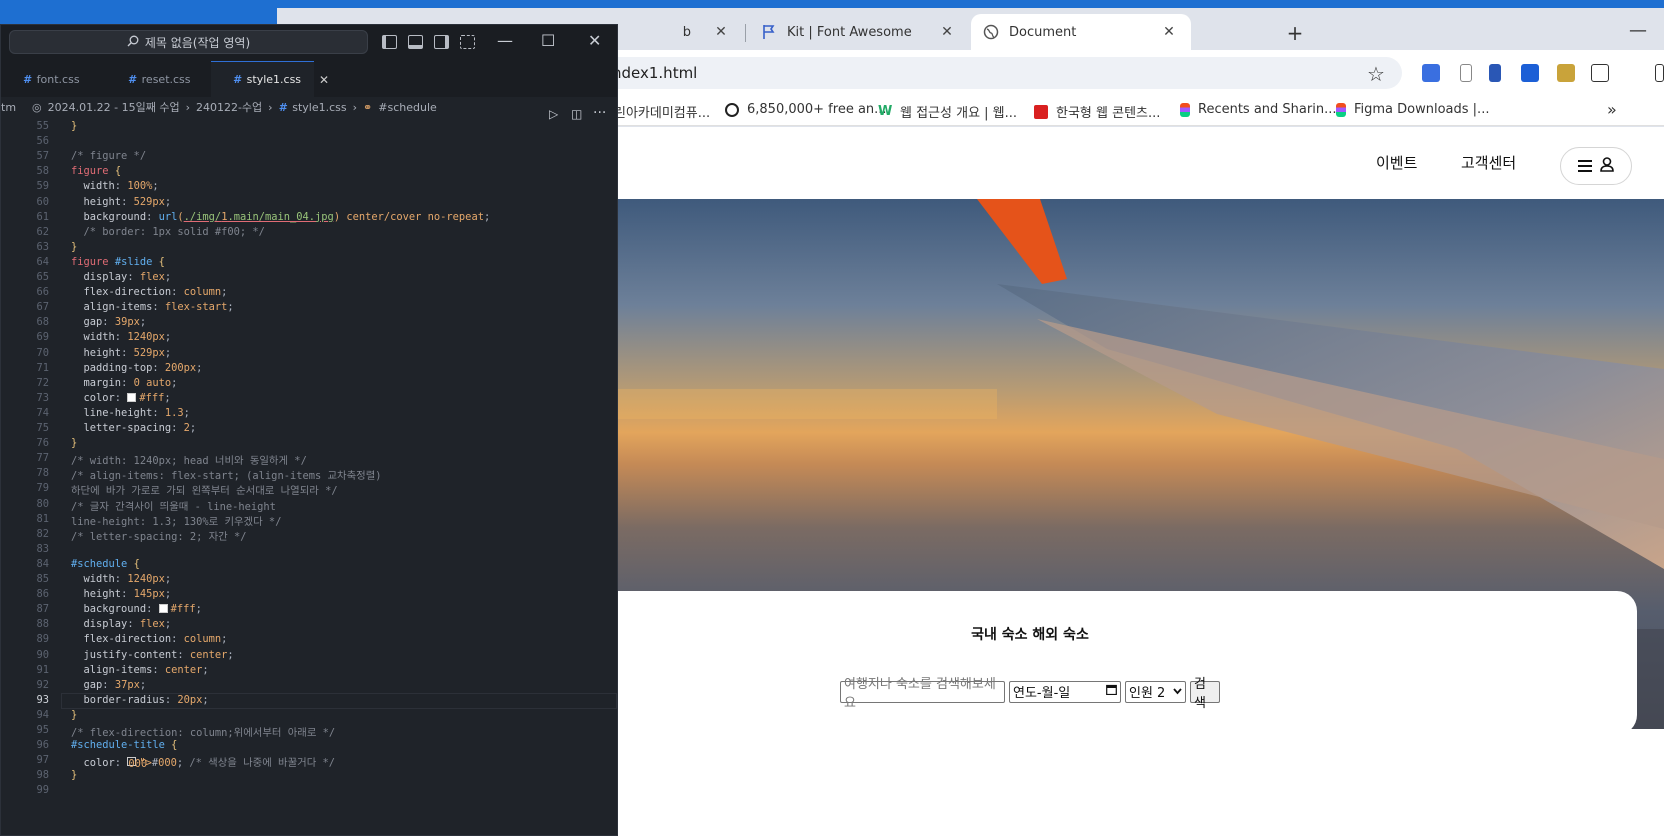 Image resolution: width=1664 pixels, height=836 pixels. What do you see at coordinates (114, 107) in the screenshot?
I see `breadcrumb-item: 2024.01.22 - 15일째 수업` at bounding box center [114, 107].